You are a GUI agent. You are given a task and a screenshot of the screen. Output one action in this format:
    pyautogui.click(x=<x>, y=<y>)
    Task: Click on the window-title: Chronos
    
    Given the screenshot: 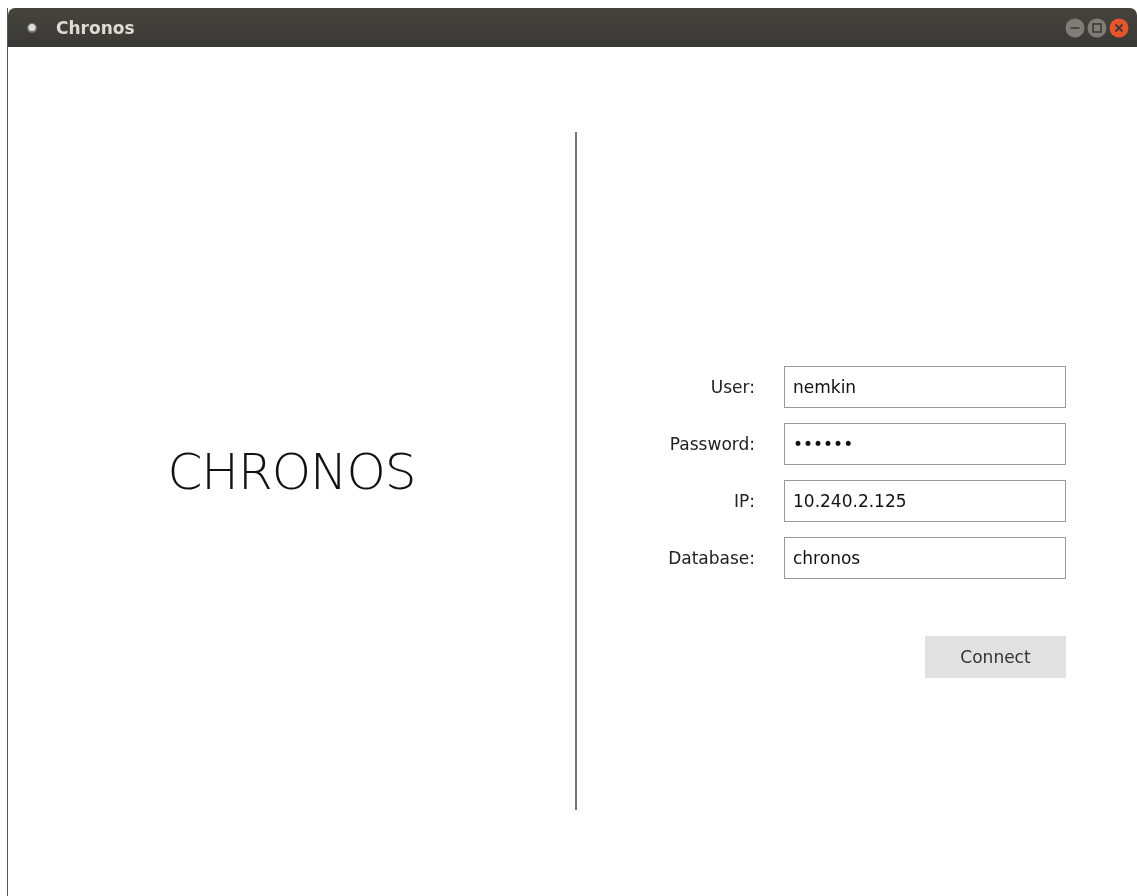 What is the action you would take?
    pyautogui.click(x=96, y=27)
    